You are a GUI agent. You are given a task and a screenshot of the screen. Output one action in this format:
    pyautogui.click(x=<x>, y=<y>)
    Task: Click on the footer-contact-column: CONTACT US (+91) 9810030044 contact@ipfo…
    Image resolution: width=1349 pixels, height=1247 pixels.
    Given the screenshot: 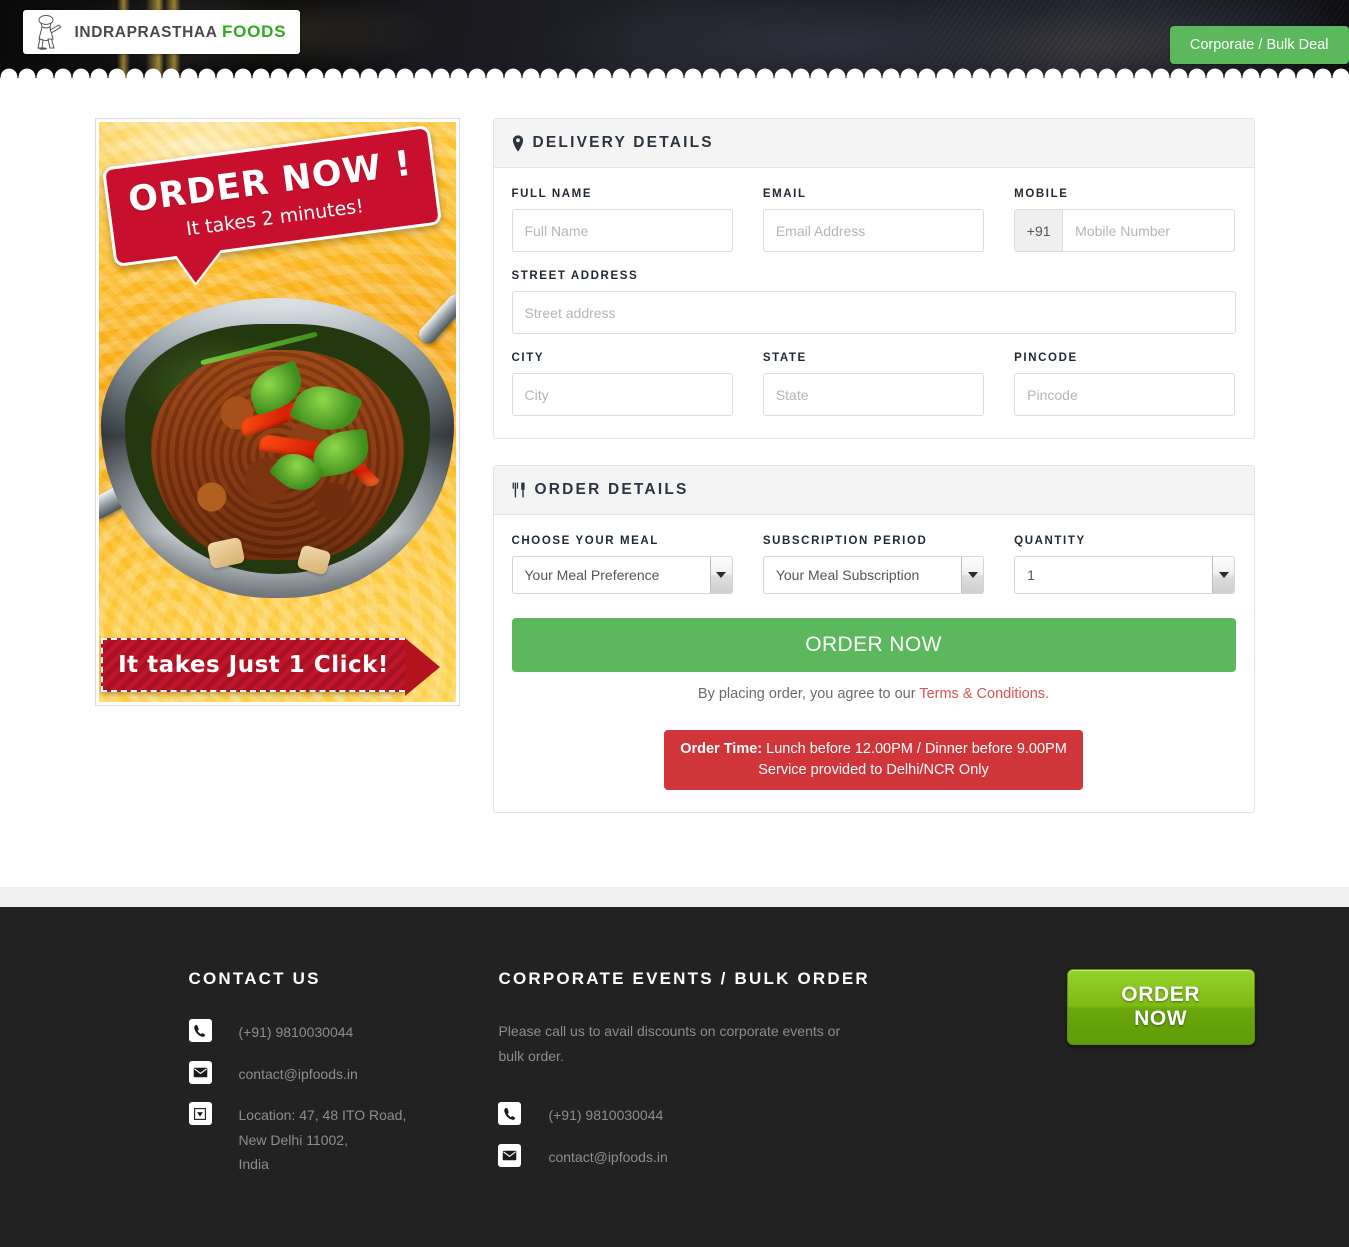 What is the action you would take?
    pyautogui.click(x=297, y=1073)
    